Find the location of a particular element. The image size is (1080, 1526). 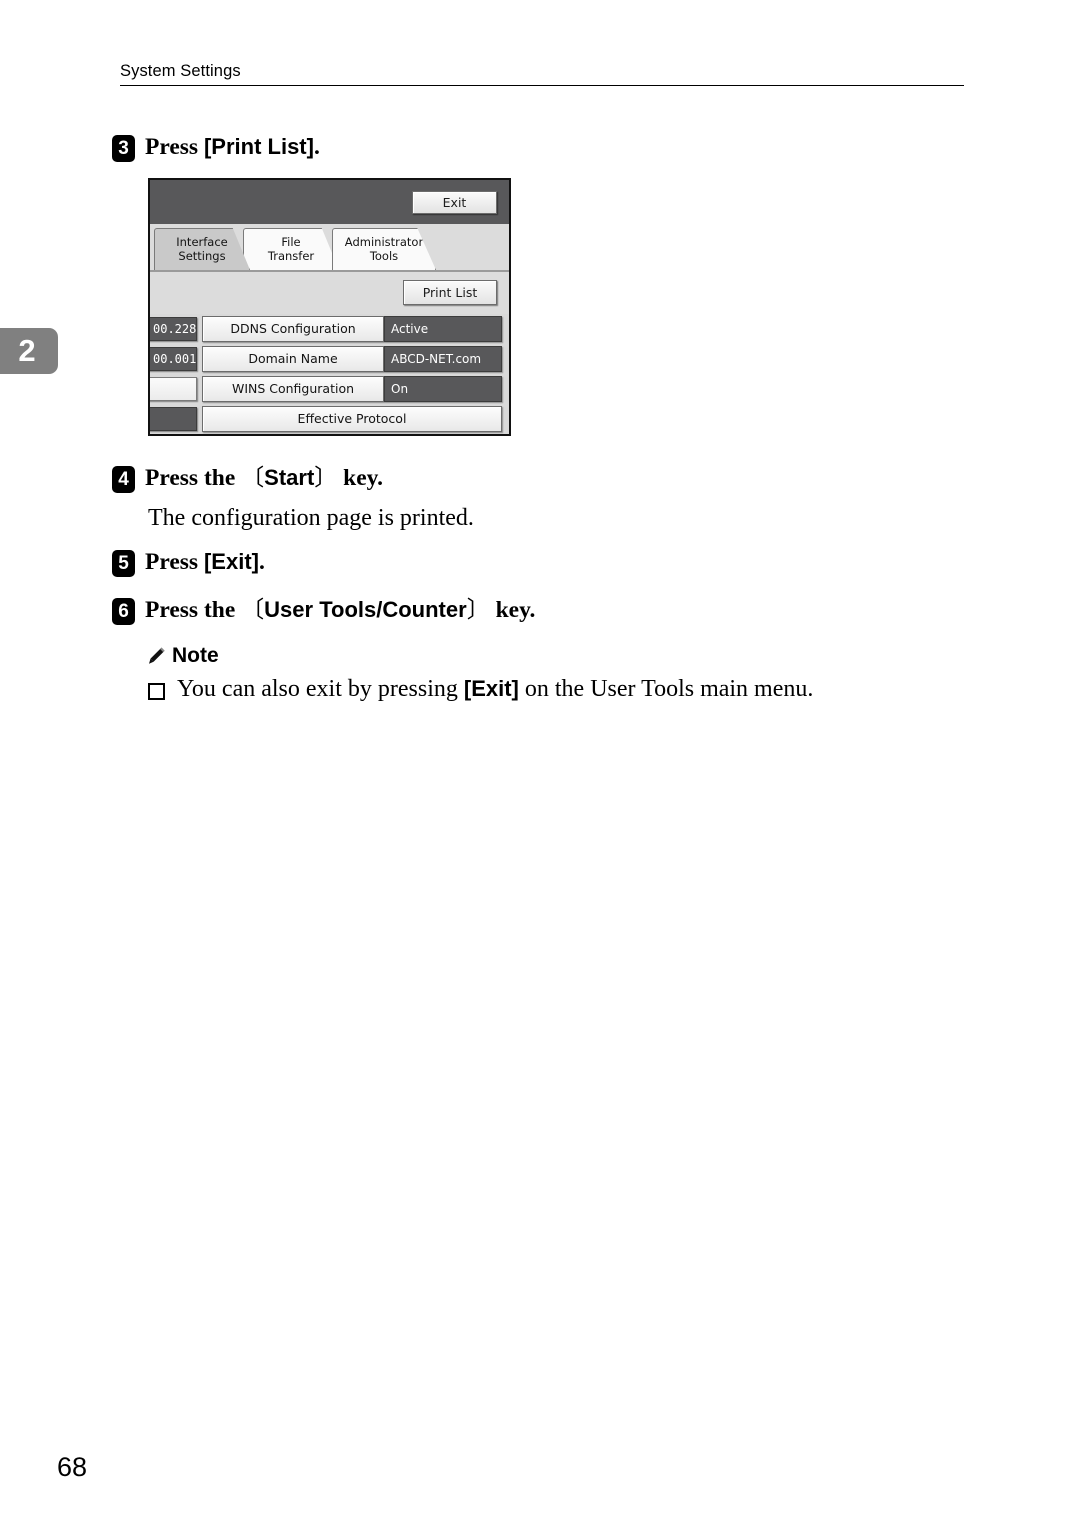

step-4-hardkey-label: Start is located at coordinates (289, 477).